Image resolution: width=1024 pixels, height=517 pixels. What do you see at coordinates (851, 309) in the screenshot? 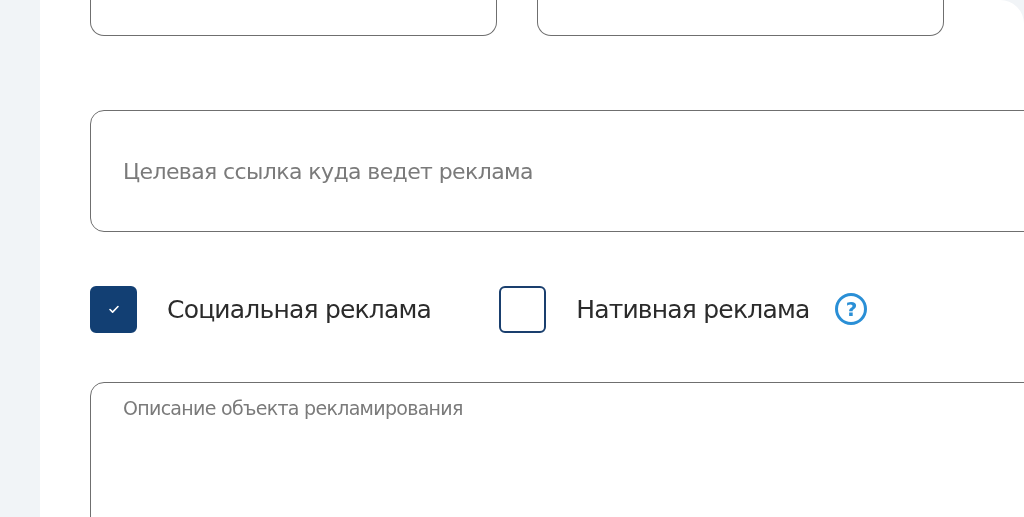
I see `help-icon: ?` at bounding box center [851, 309].